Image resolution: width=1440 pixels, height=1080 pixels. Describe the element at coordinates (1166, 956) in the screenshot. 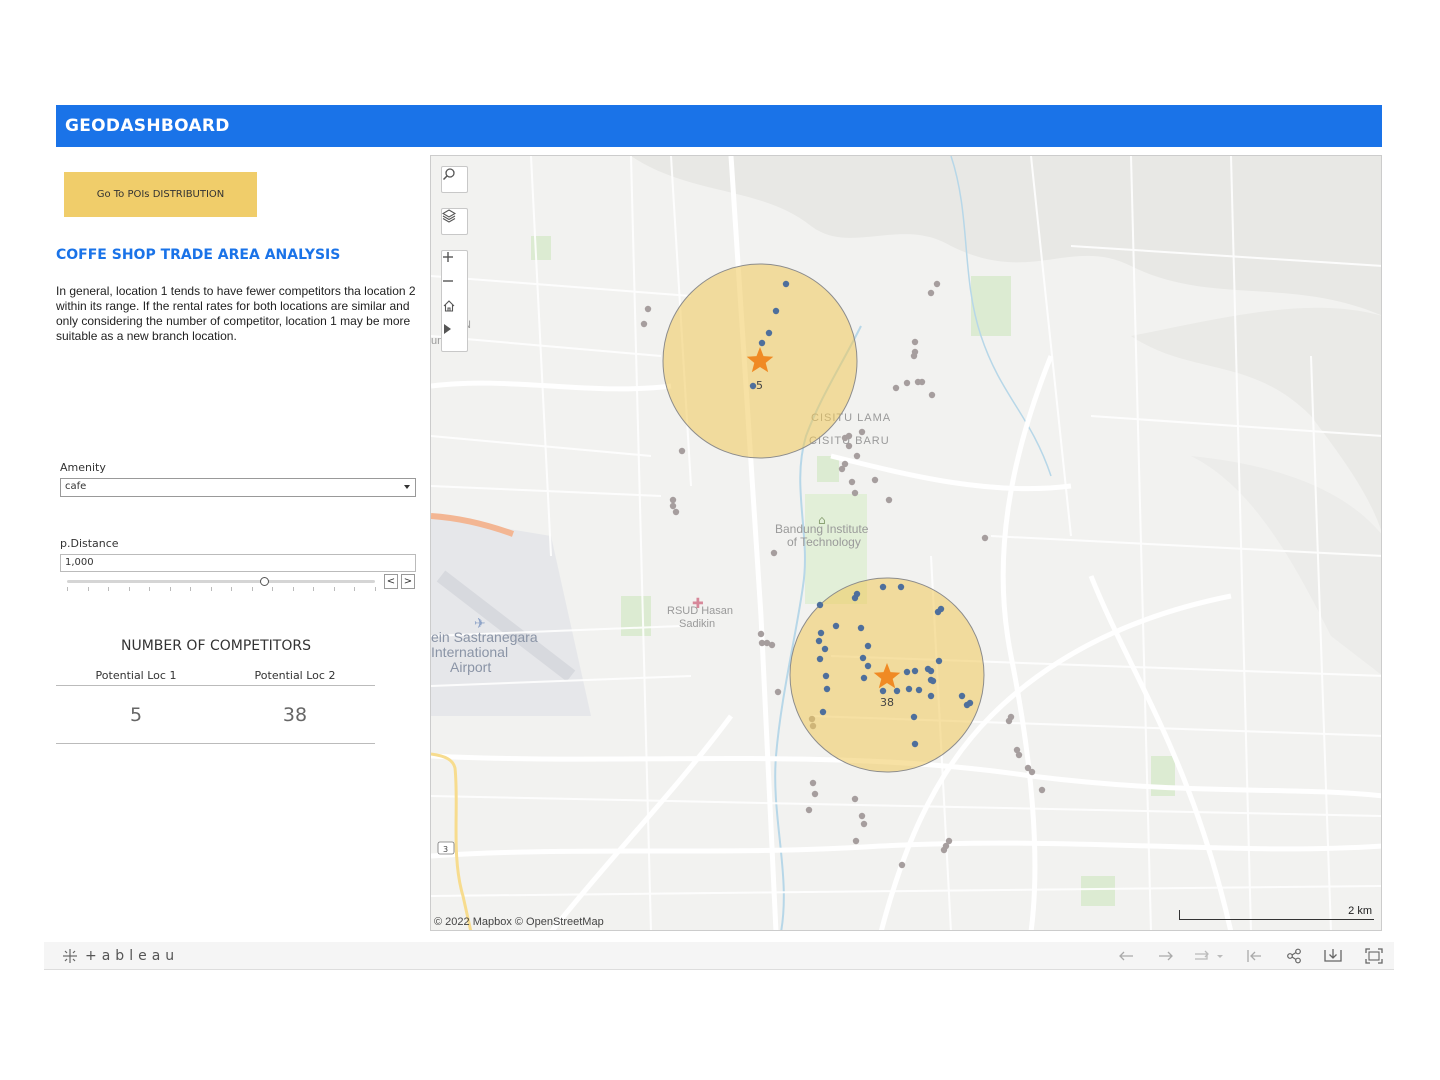

I see `redo-button` at that location.